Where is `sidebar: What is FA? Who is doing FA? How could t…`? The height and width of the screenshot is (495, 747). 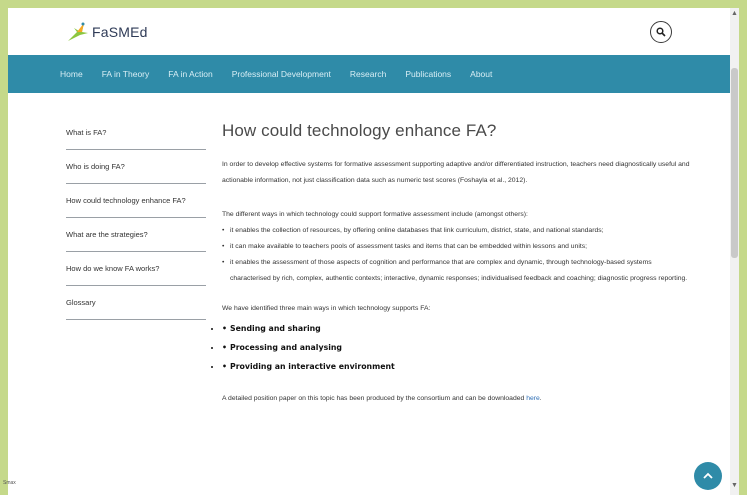
sidebar: What is FA? Who is doing FA? How could t… is located at coordinates (136, 218).